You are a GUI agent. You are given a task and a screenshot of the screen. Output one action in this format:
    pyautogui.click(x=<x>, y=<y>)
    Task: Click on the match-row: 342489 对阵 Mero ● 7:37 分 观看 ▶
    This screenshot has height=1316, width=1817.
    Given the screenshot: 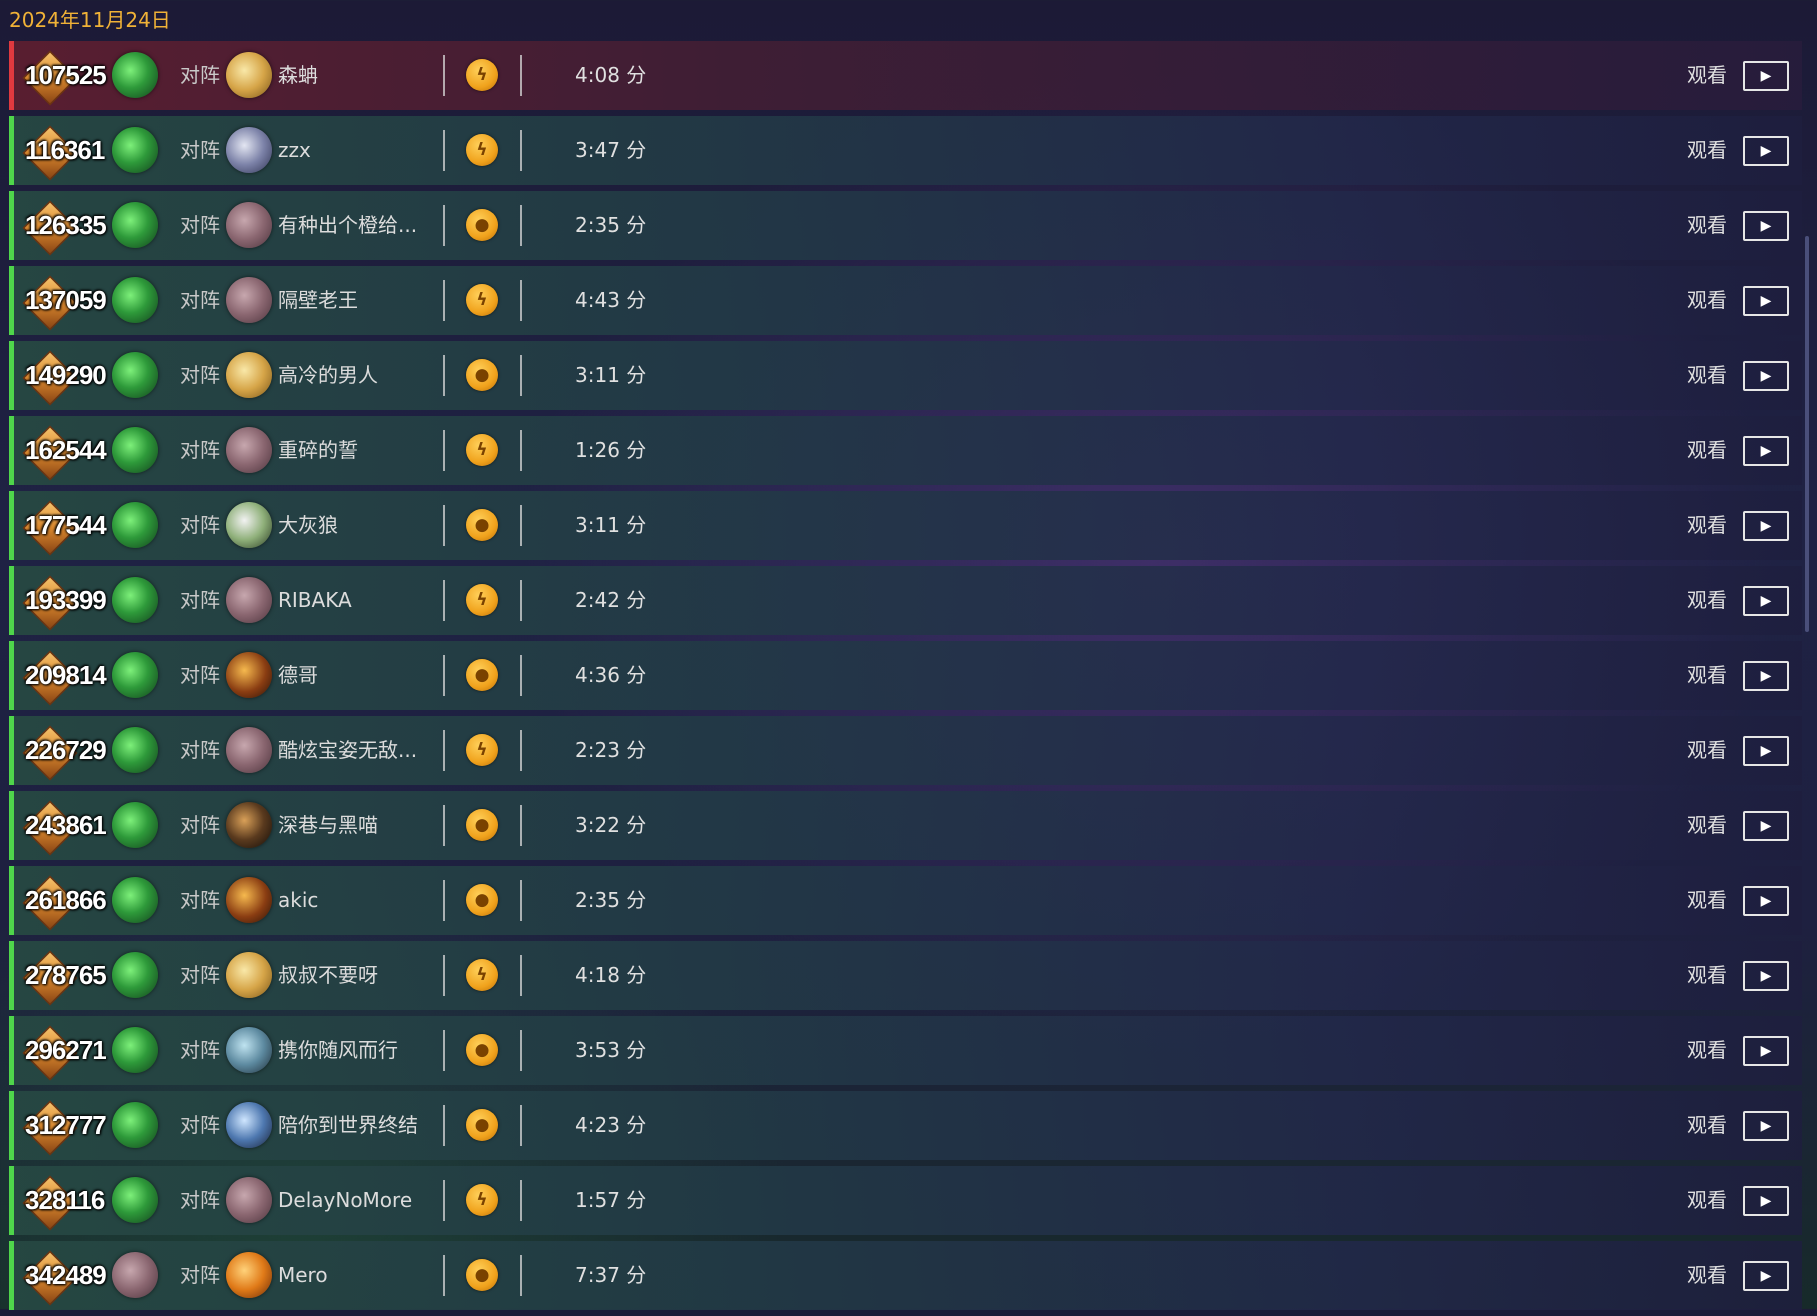 What is the action you would take?
    pyautogui.click(x=905, y=1275)
    